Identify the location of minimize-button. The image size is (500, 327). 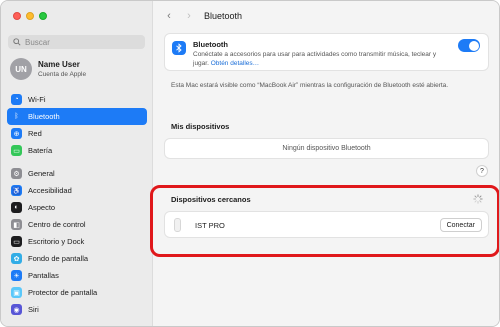
(30, 16).